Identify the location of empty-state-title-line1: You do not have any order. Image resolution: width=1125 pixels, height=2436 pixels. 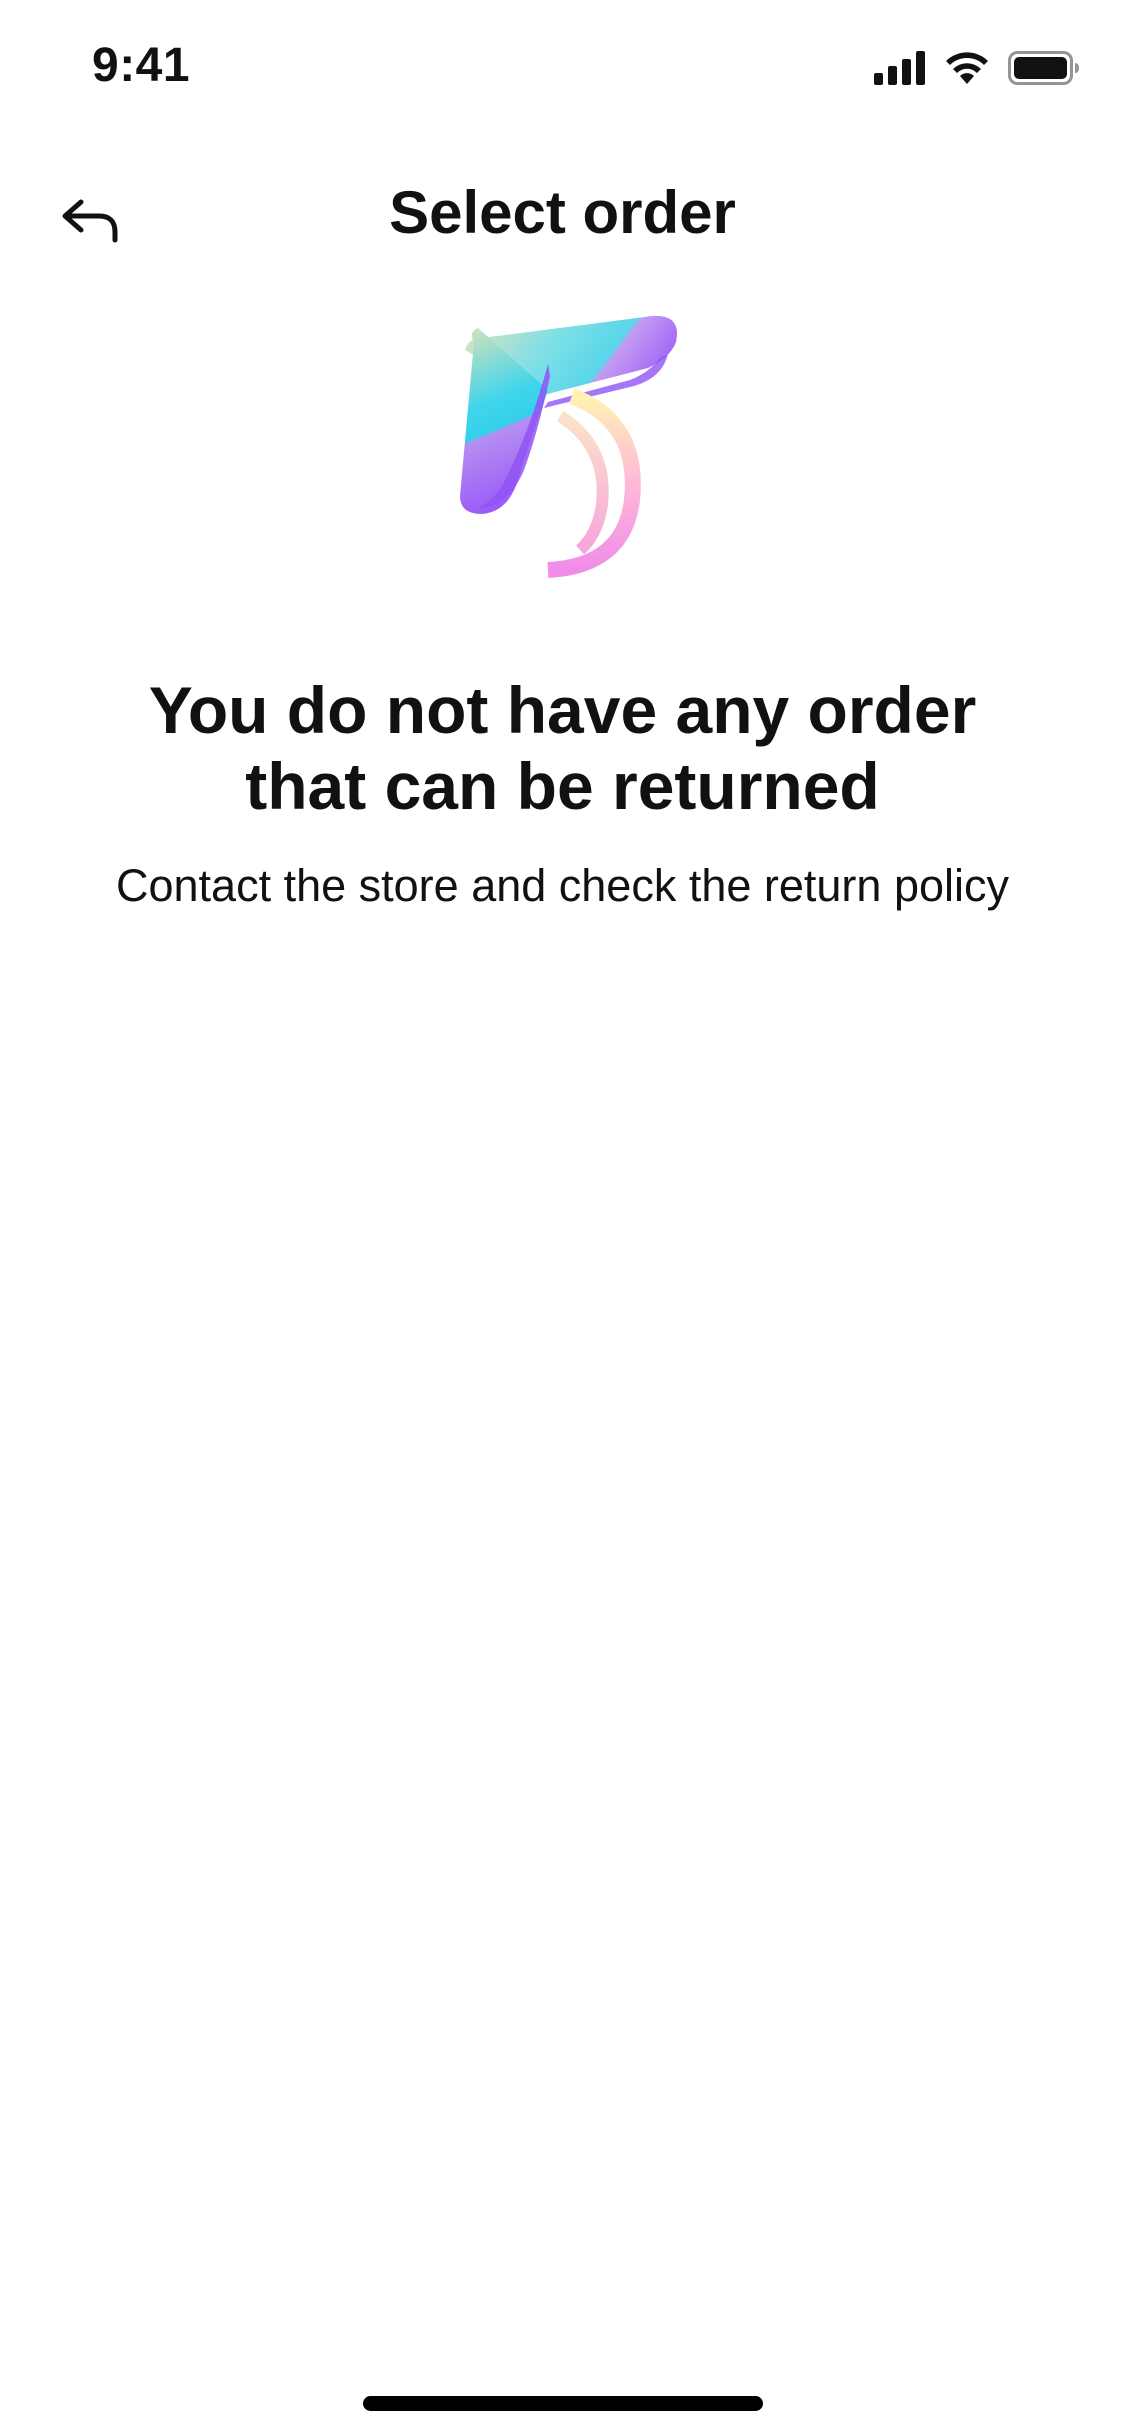
(562, 710).